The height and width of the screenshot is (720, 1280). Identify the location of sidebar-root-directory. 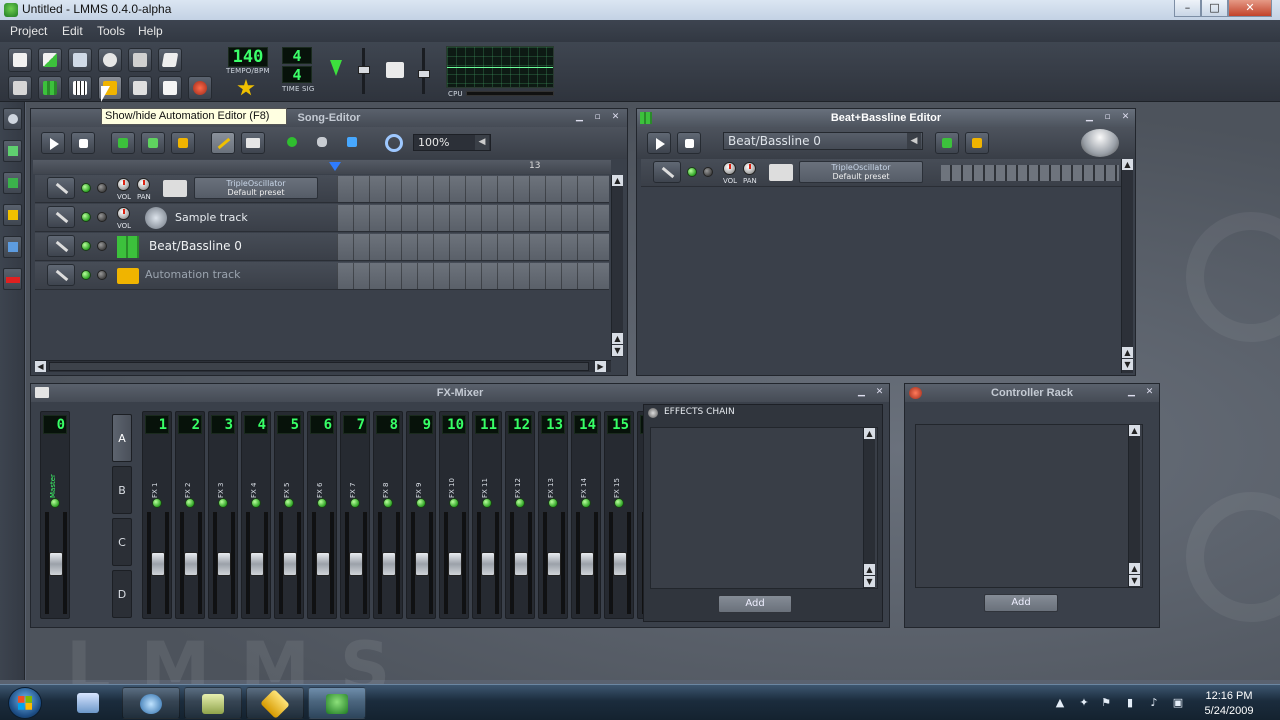
(12, 279).